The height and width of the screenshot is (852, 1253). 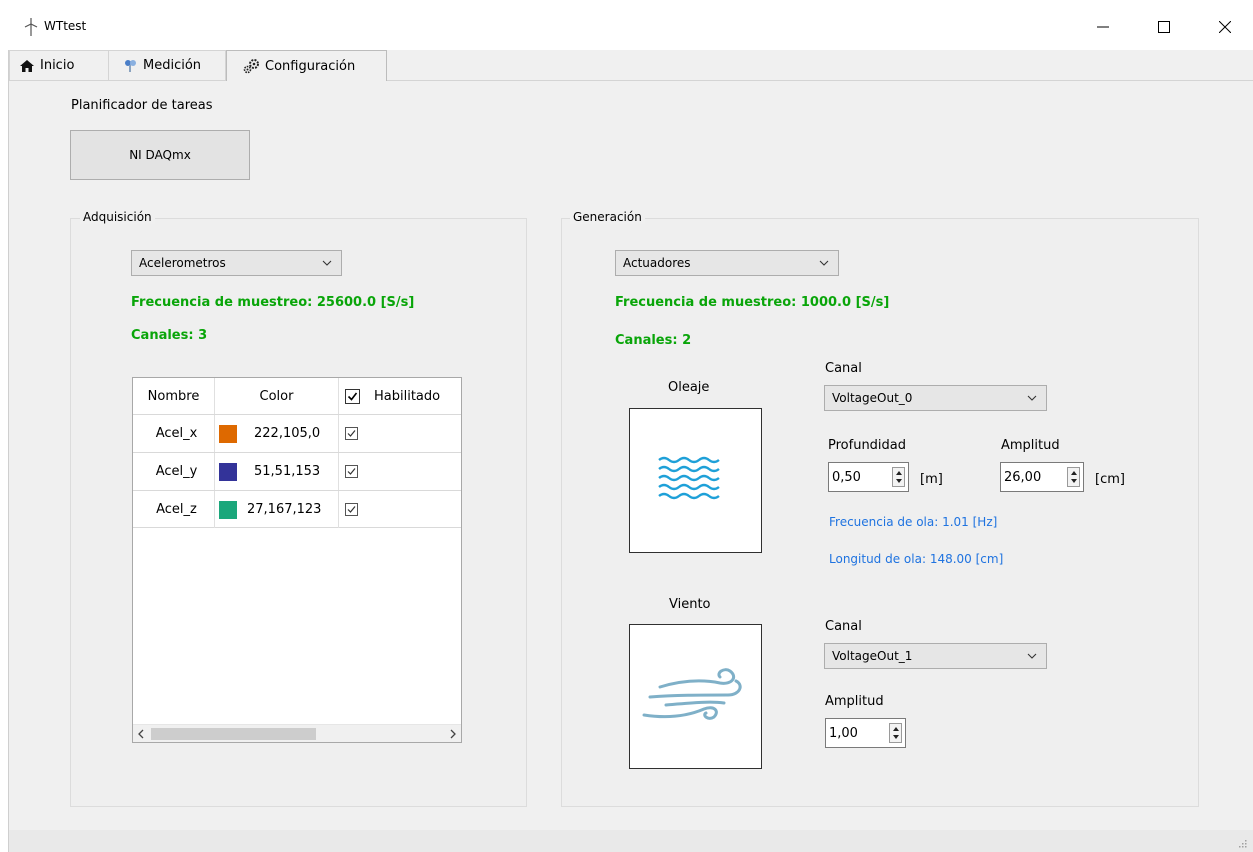 I want to click on tab-label: Inicio, so click(x=57, y=65).